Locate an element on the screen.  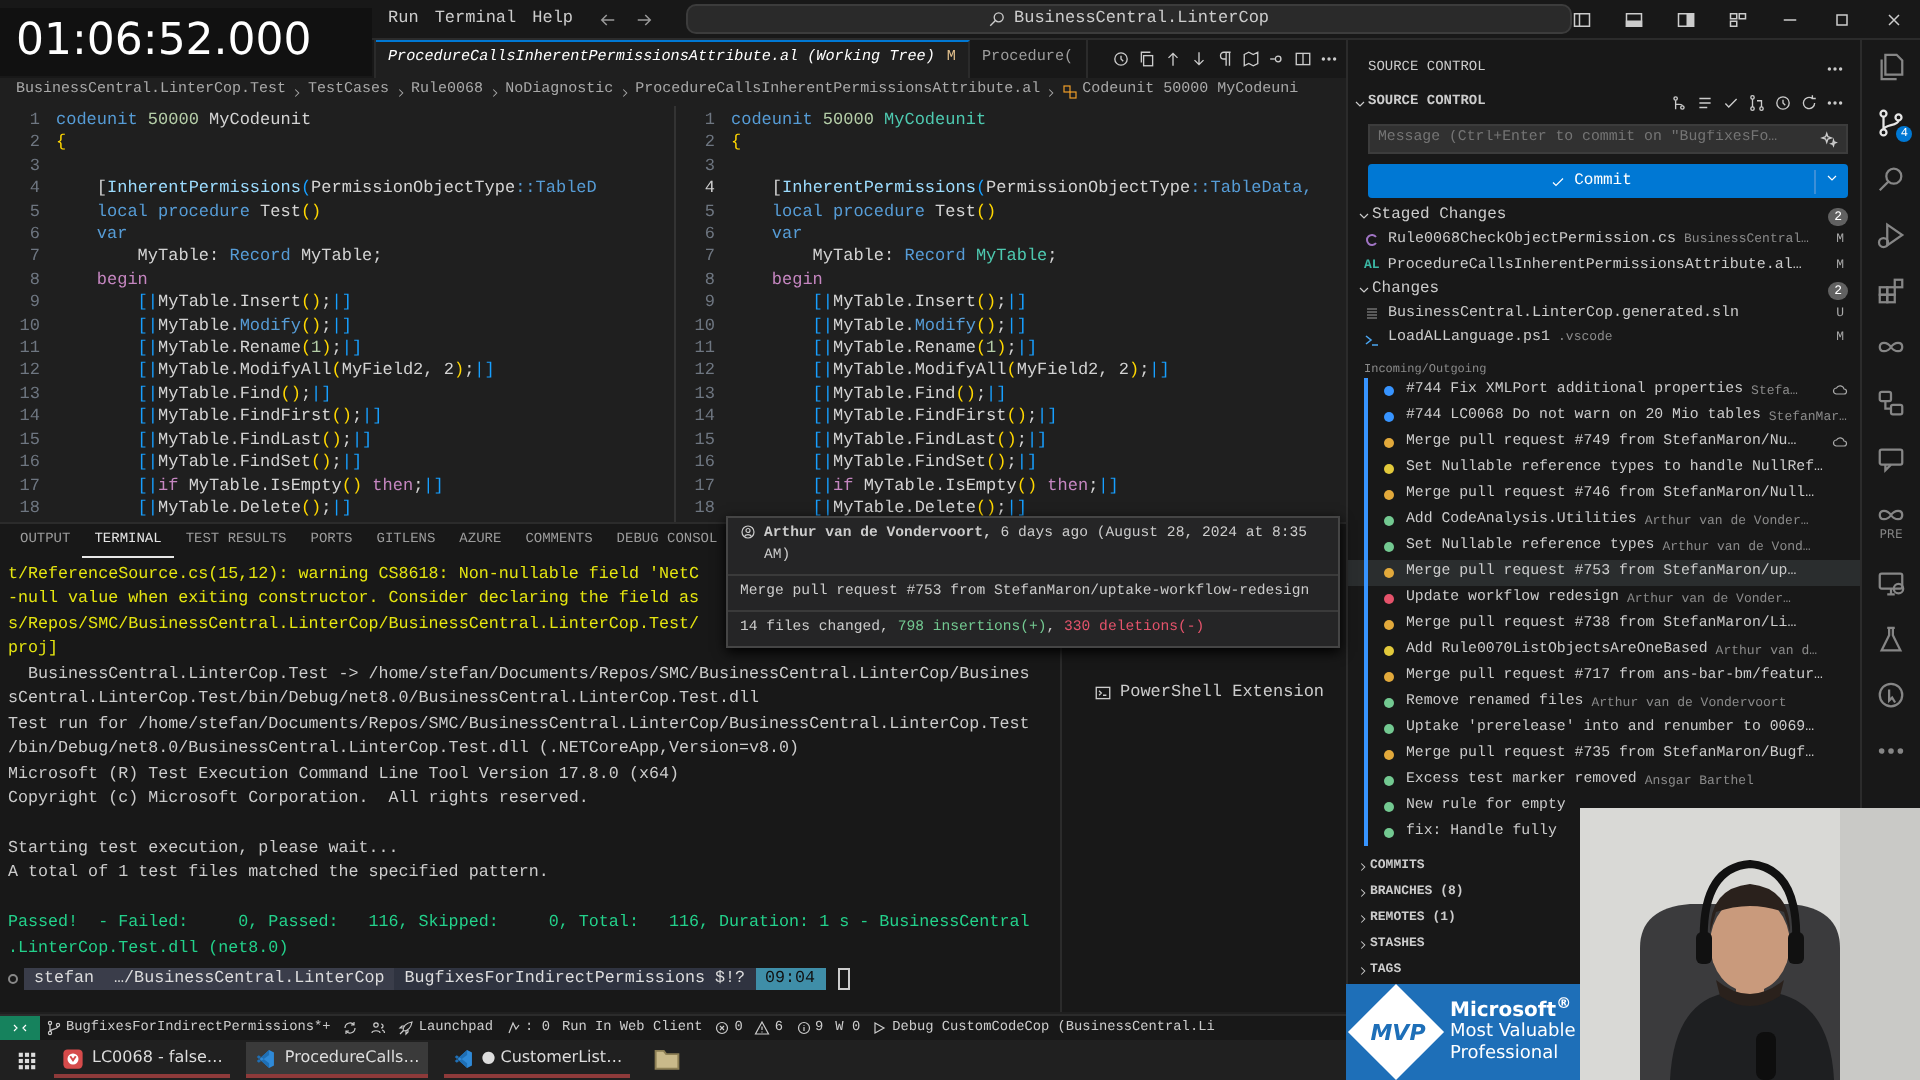
prompt-segment: BugfixesForIndirectPermissions $!? is located at coordinates (574, 979).